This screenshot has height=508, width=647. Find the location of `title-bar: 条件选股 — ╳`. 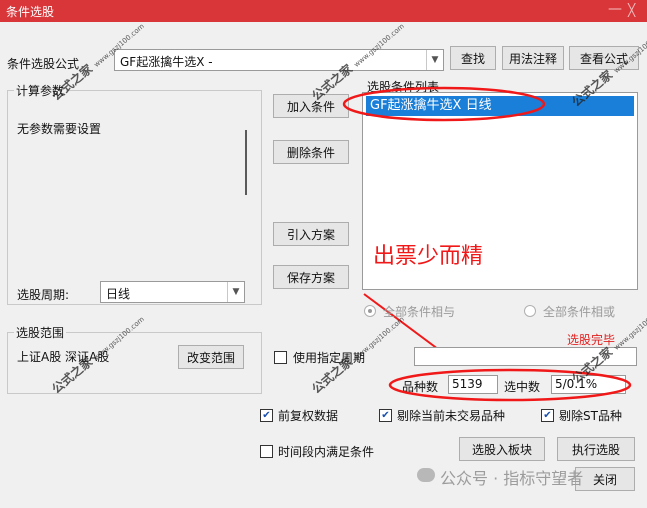

title-bar: 条件选股 — ╳ is located at coordinates (323, 11).